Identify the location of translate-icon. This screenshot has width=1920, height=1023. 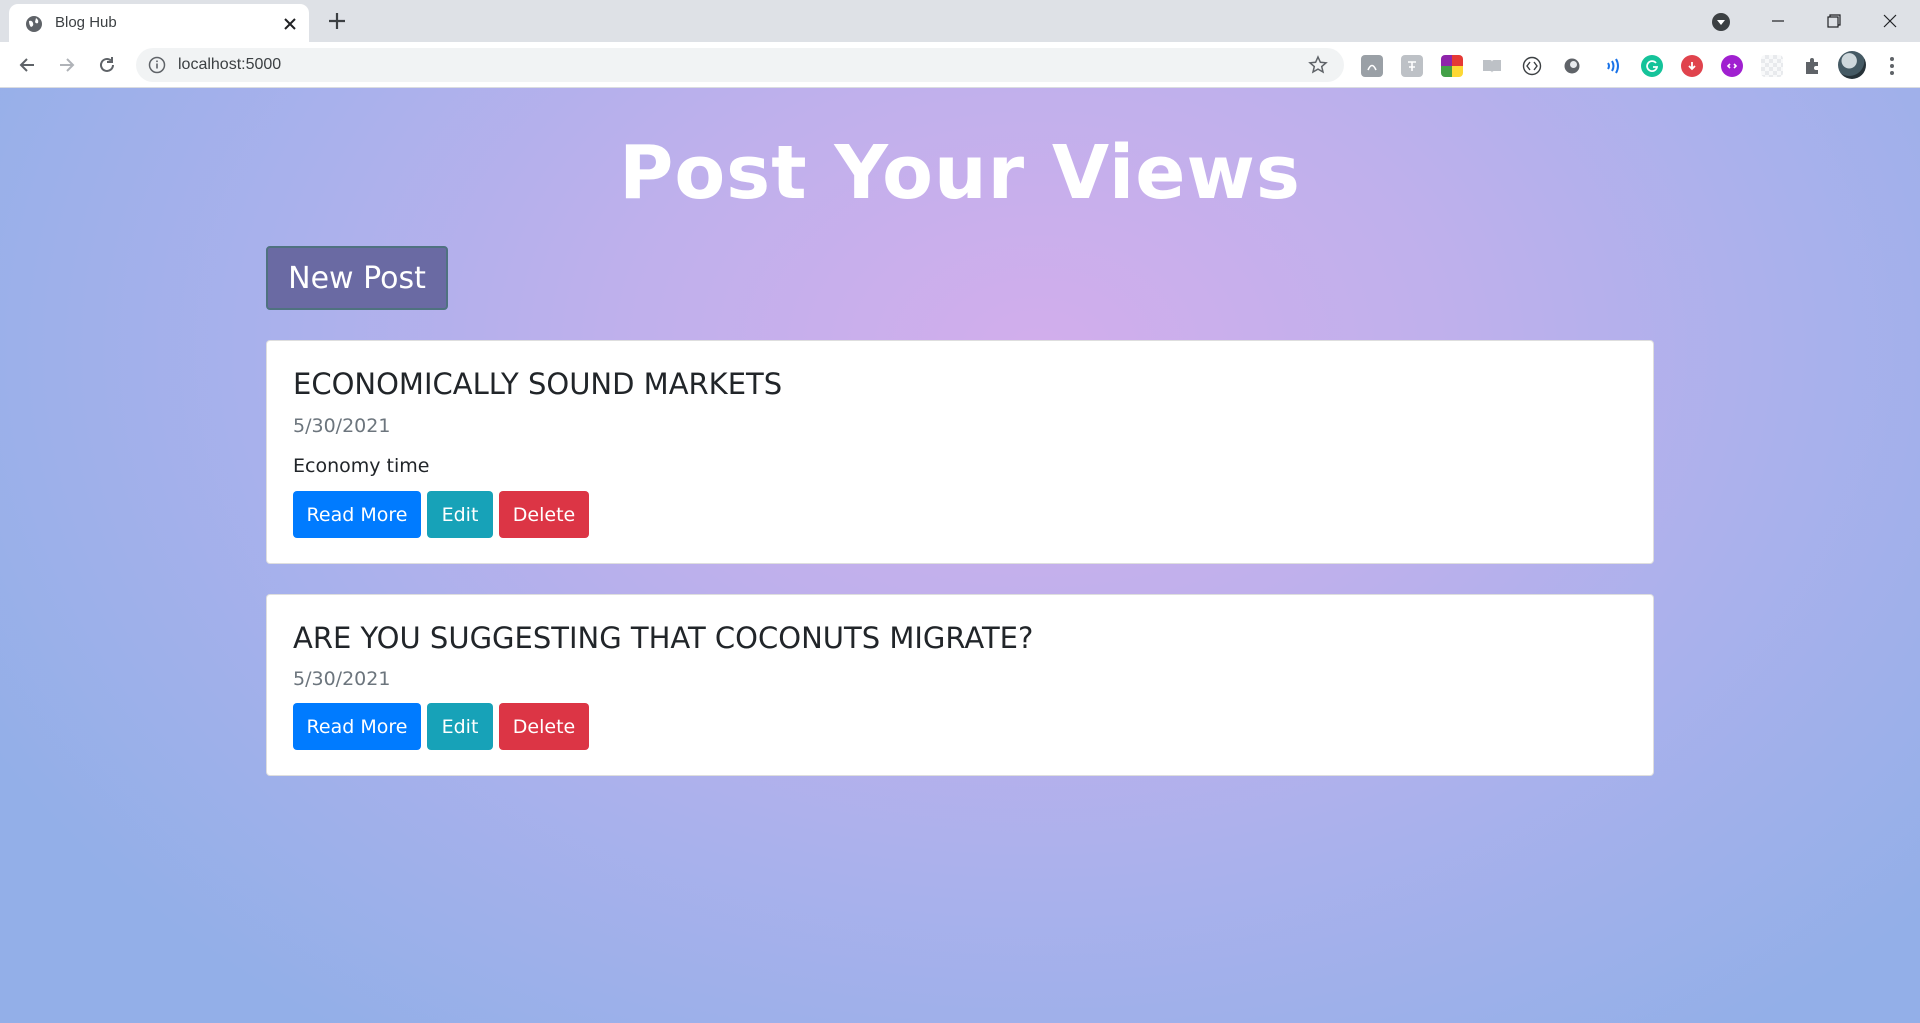
(1412, 66).